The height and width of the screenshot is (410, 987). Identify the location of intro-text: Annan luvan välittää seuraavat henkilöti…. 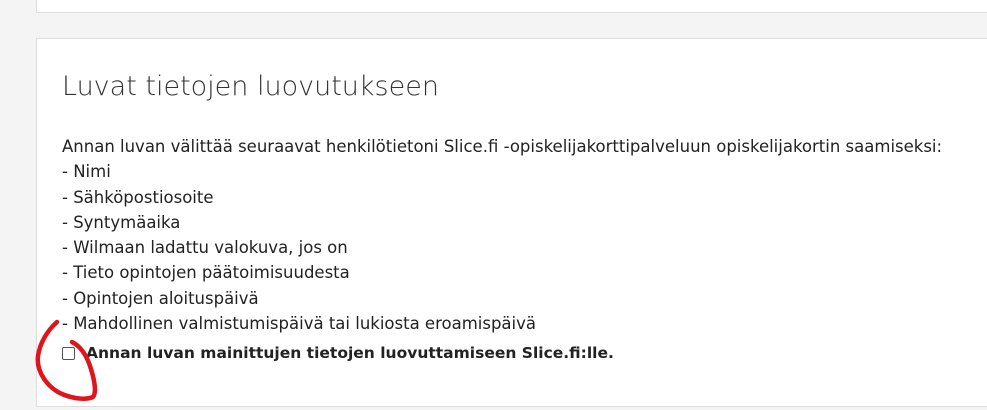
(502, 146).